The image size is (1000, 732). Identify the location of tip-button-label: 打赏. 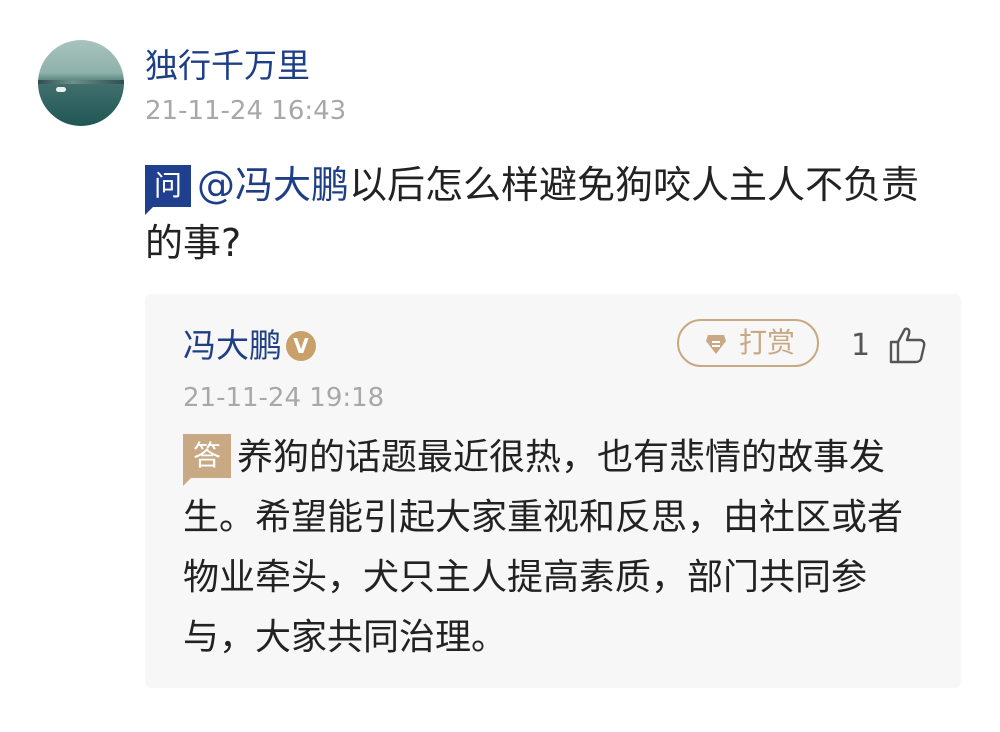
(767, 342).